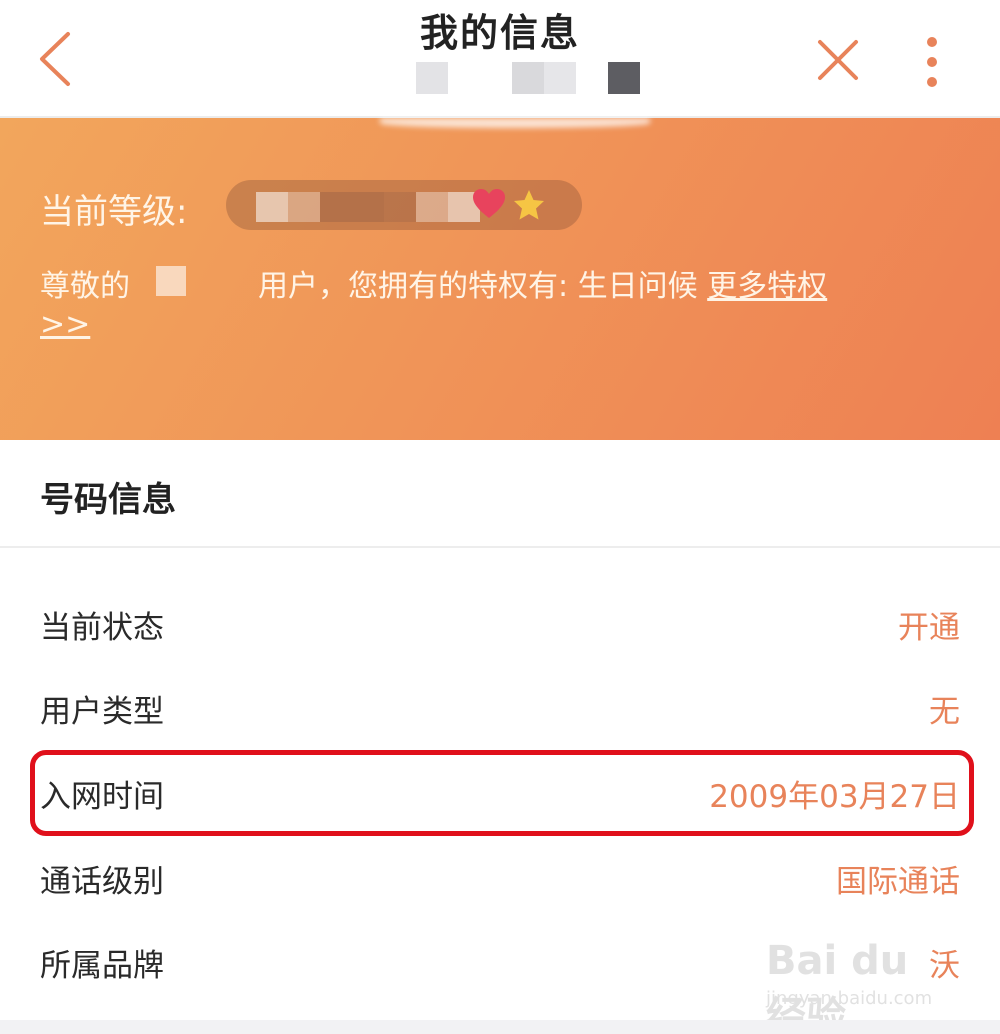  I want to click on watermark-url: jingyan.baidu.com, so click(849, 998).